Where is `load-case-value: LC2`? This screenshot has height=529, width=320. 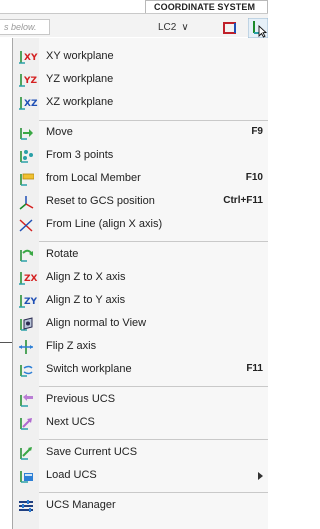
load-case-value: LC2 is located at coordinates (167, 27).